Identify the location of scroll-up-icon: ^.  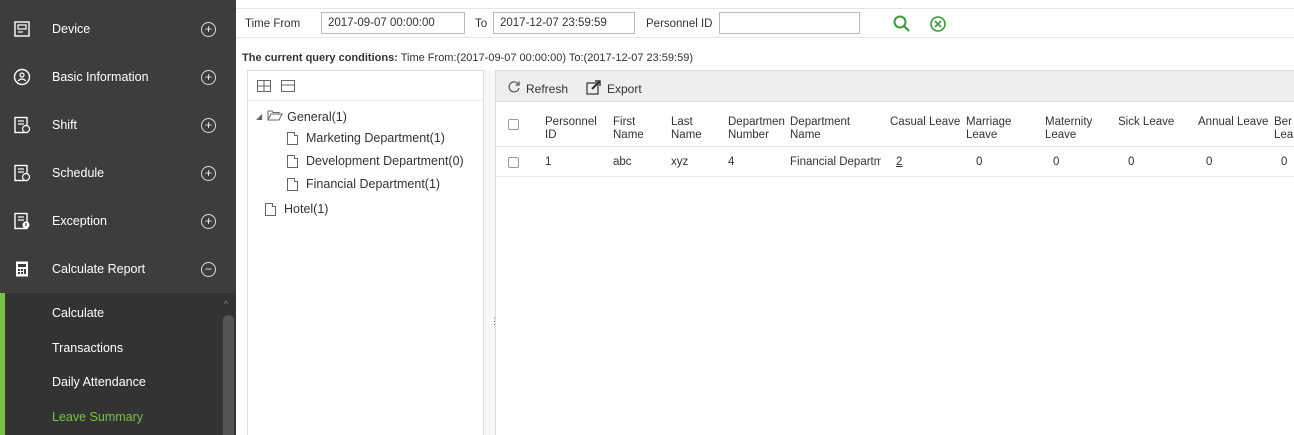
(226, 304).